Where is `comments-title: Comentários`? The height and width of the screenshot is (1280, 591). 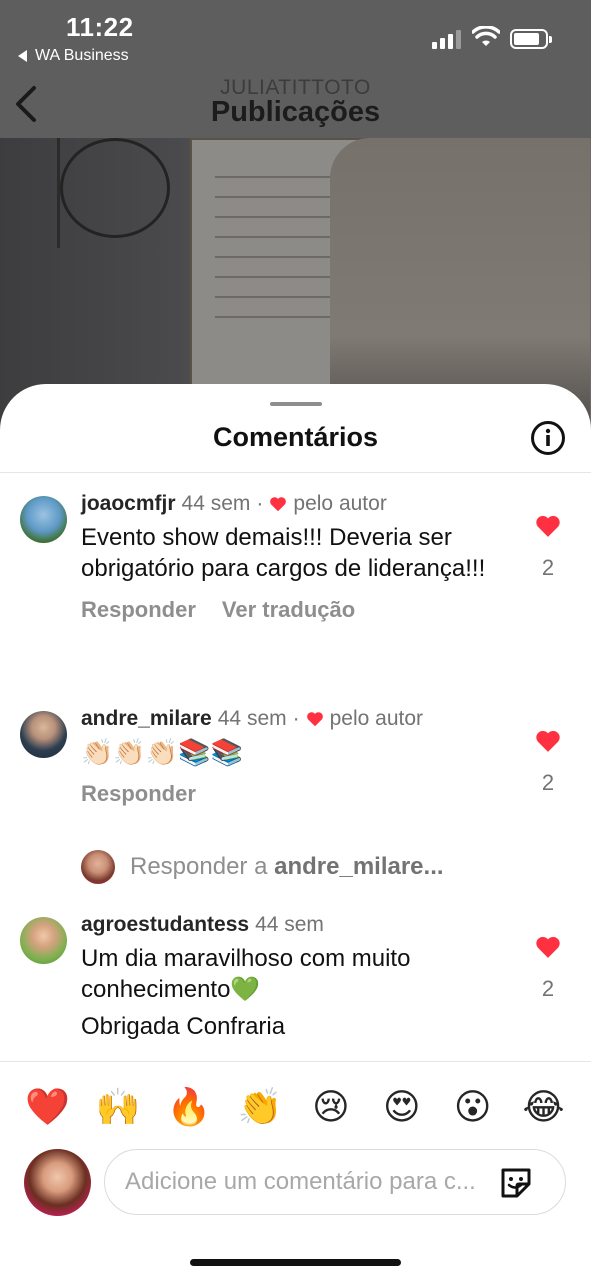 comments-title: Comentários is located at coordinates (295, 437).